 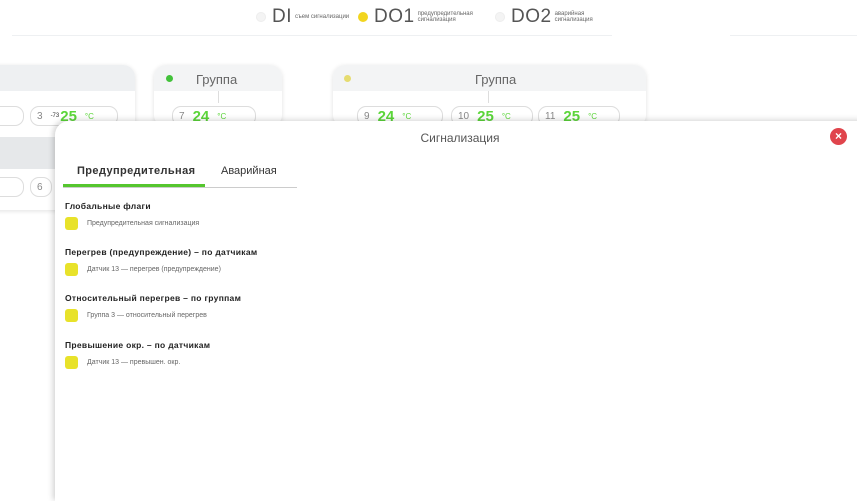 I want to click on sensor-offset: -73, so click(x=55, y=116).